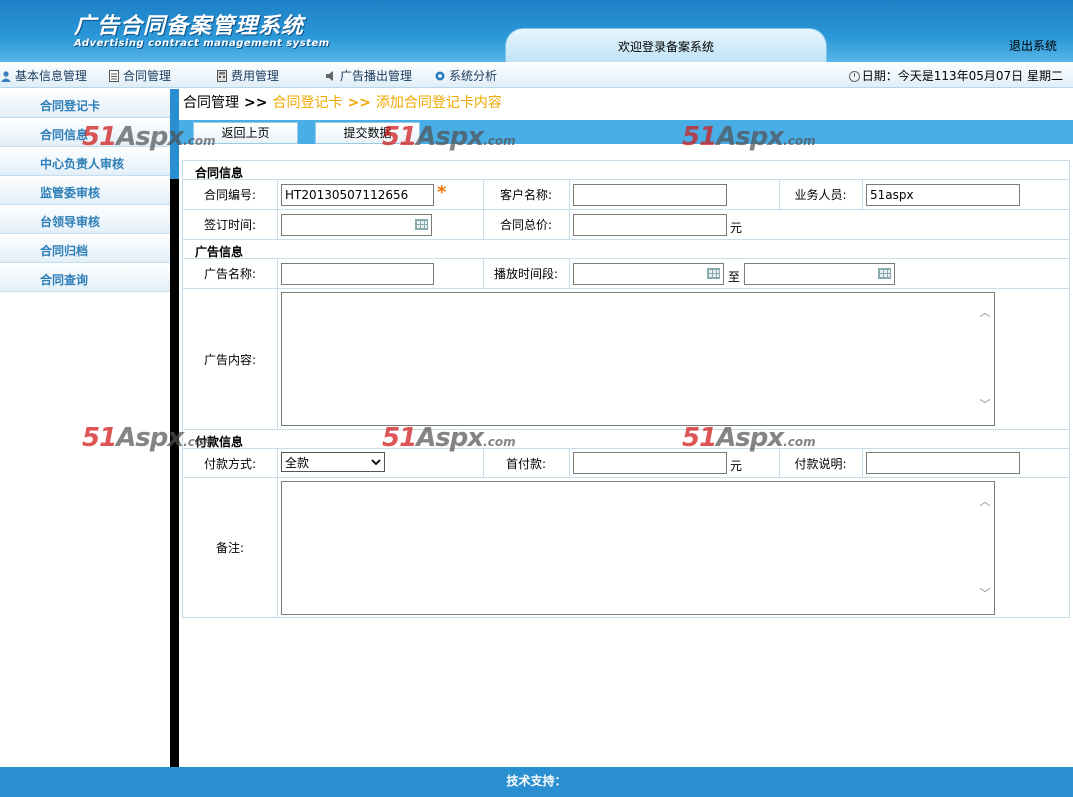  I want to click on back-button: 返回上页, so click(245, 133).